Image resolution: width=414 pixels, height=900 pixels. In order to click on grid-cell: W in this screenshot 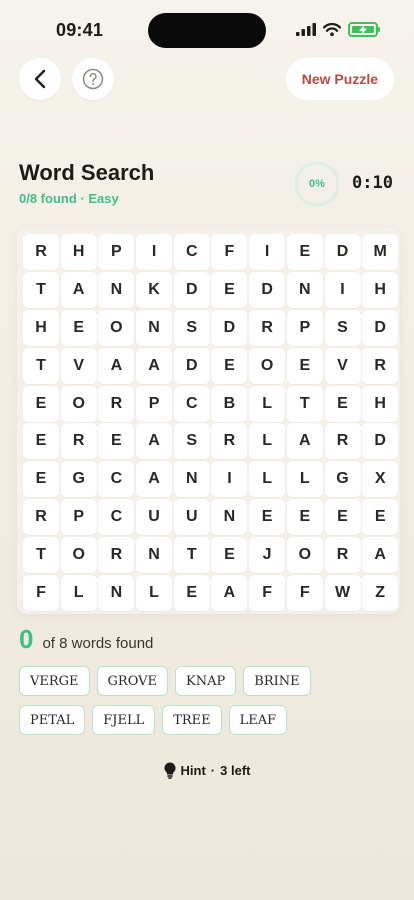, I will do `click(342, 593)`.